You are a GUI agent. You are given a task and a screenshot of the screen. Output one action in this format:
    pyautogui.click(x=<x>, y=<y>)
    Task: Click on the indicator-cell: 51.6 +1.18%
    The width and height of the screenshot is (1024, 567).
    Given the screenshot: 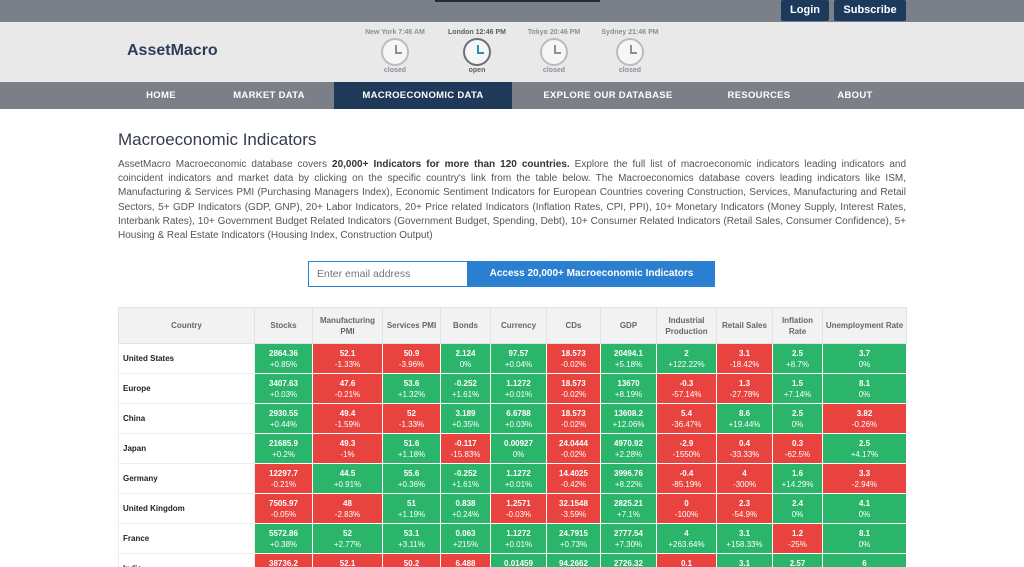 What is the action you would take?
    pyautogui.click(x=411, y=449)
    